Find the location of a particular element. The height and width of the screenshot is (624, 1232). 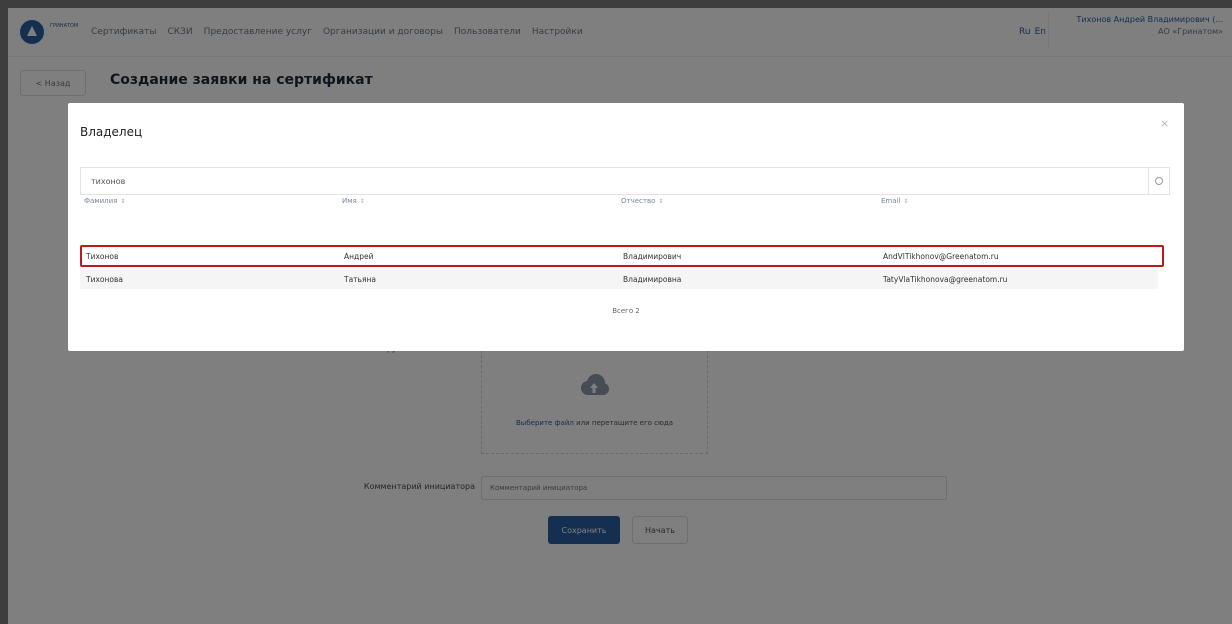

cell-first-name: Татьяна is located at coordinates (360, 279).